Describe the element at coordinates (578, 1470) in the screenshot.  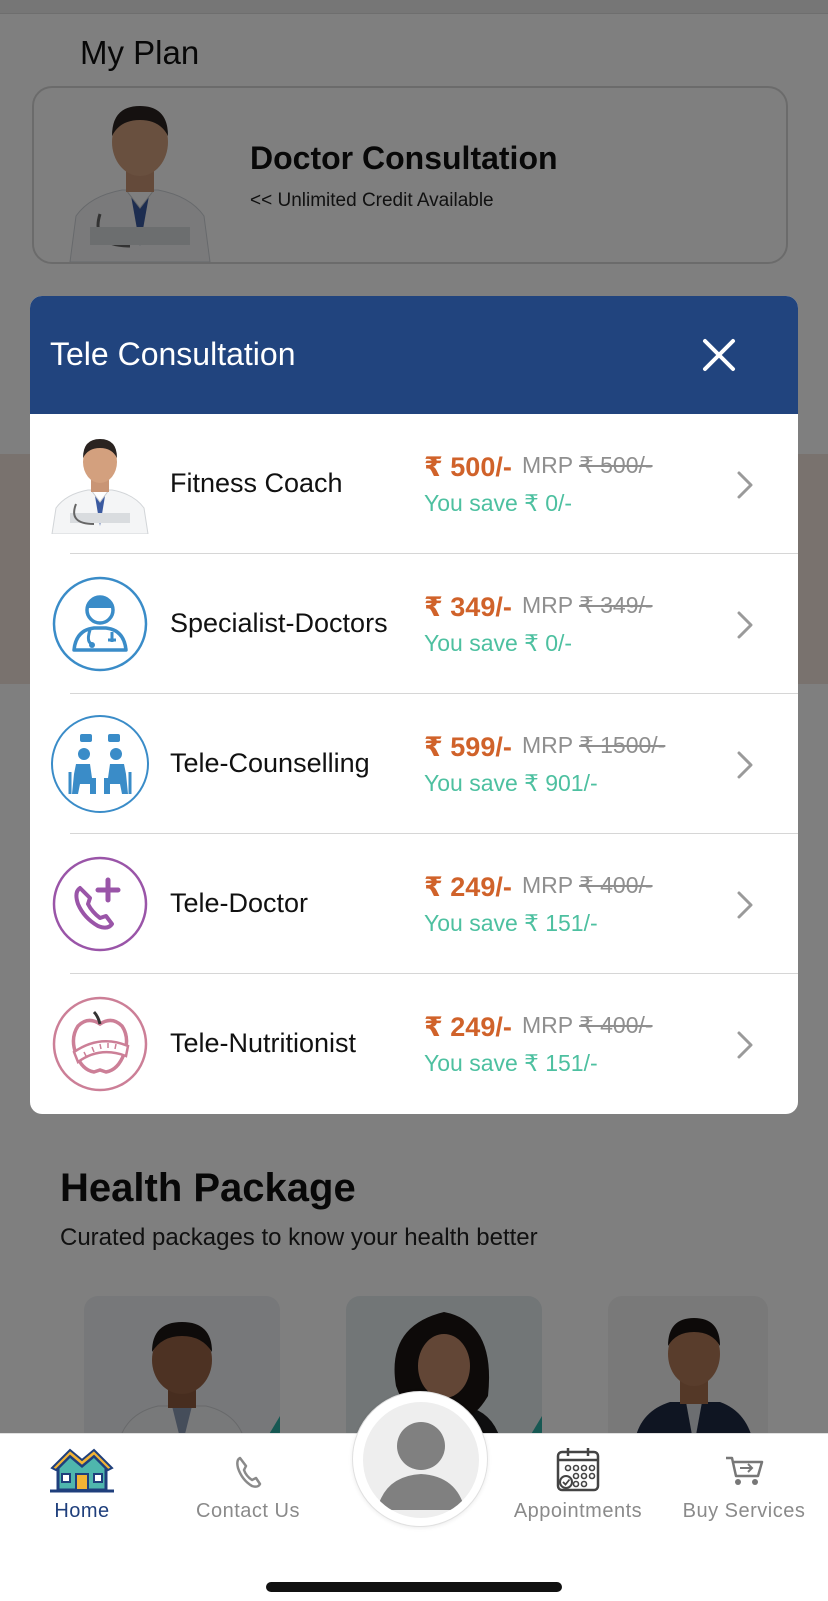
I see `calendar-icon` at that location.